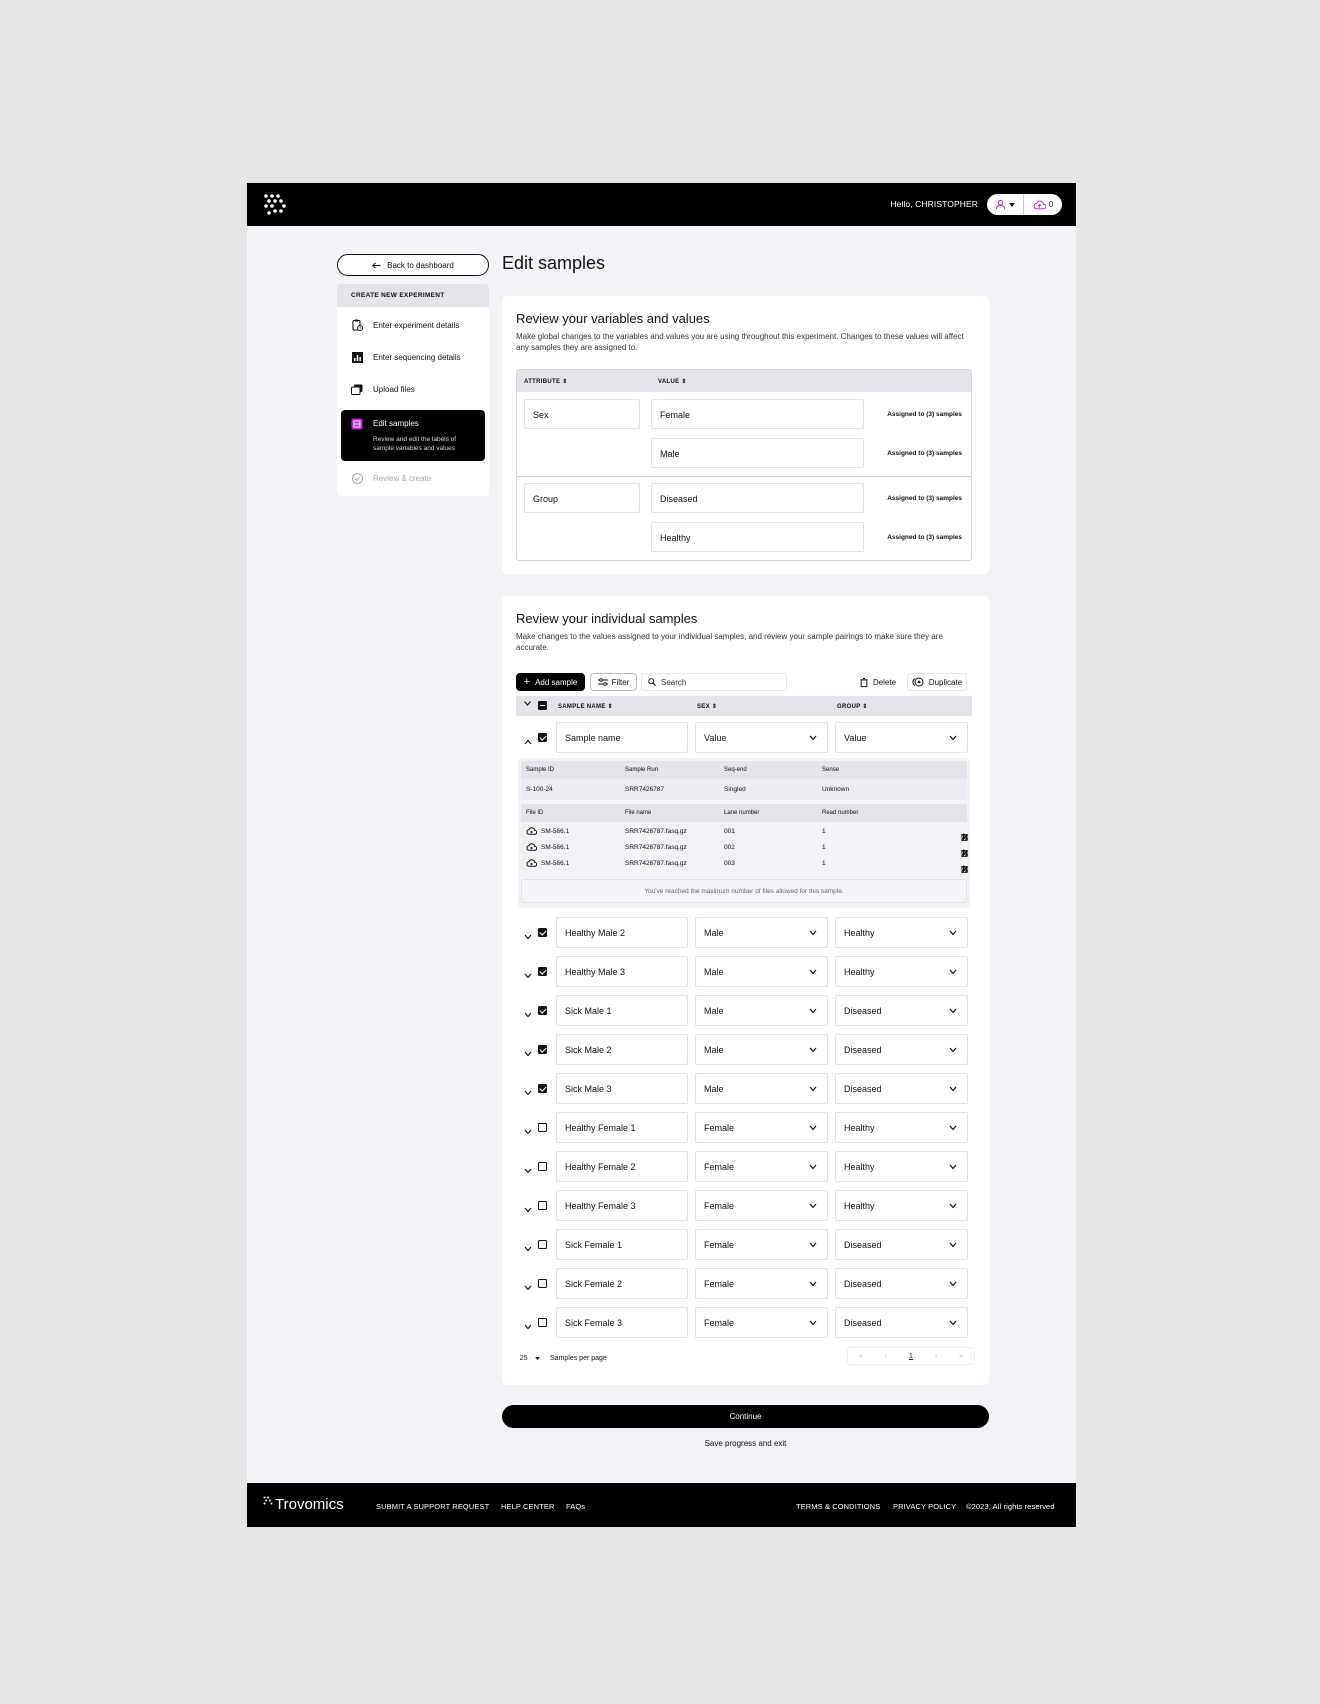  What do you see at coordinates (901, 737) in the screenshot?
I see `group-select: Value` at bounding box center [901, 737].